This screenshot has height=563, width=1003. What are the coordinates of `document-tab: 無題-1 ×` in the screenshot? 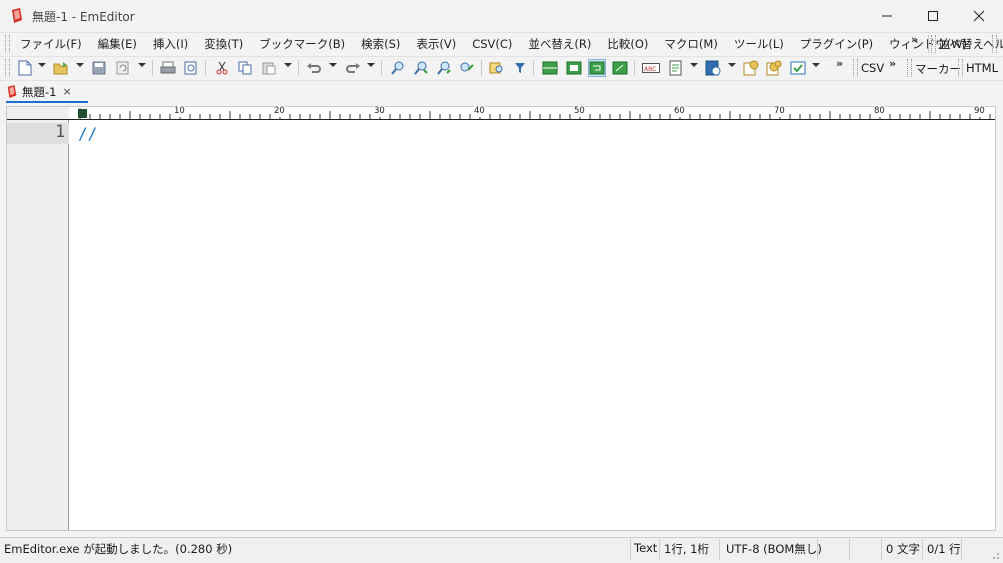 It's located at (47, 92).